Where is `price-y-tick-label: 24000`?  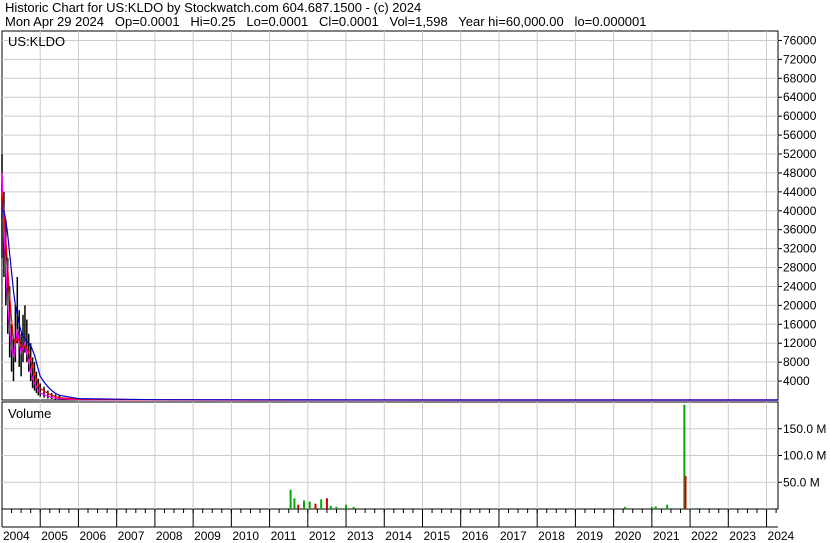
price-y-tick-label: 24000 is located at coordinates (800, 286).